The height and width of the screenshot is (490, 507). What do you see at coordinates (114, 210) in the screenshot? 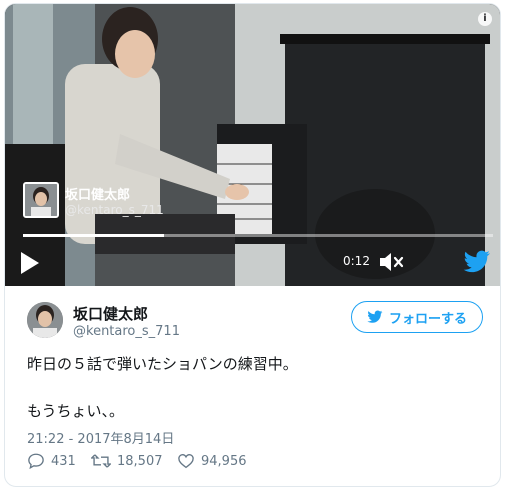
I see `video-author-handle: @kentaro_s_711` at bounding box center [114, 210].